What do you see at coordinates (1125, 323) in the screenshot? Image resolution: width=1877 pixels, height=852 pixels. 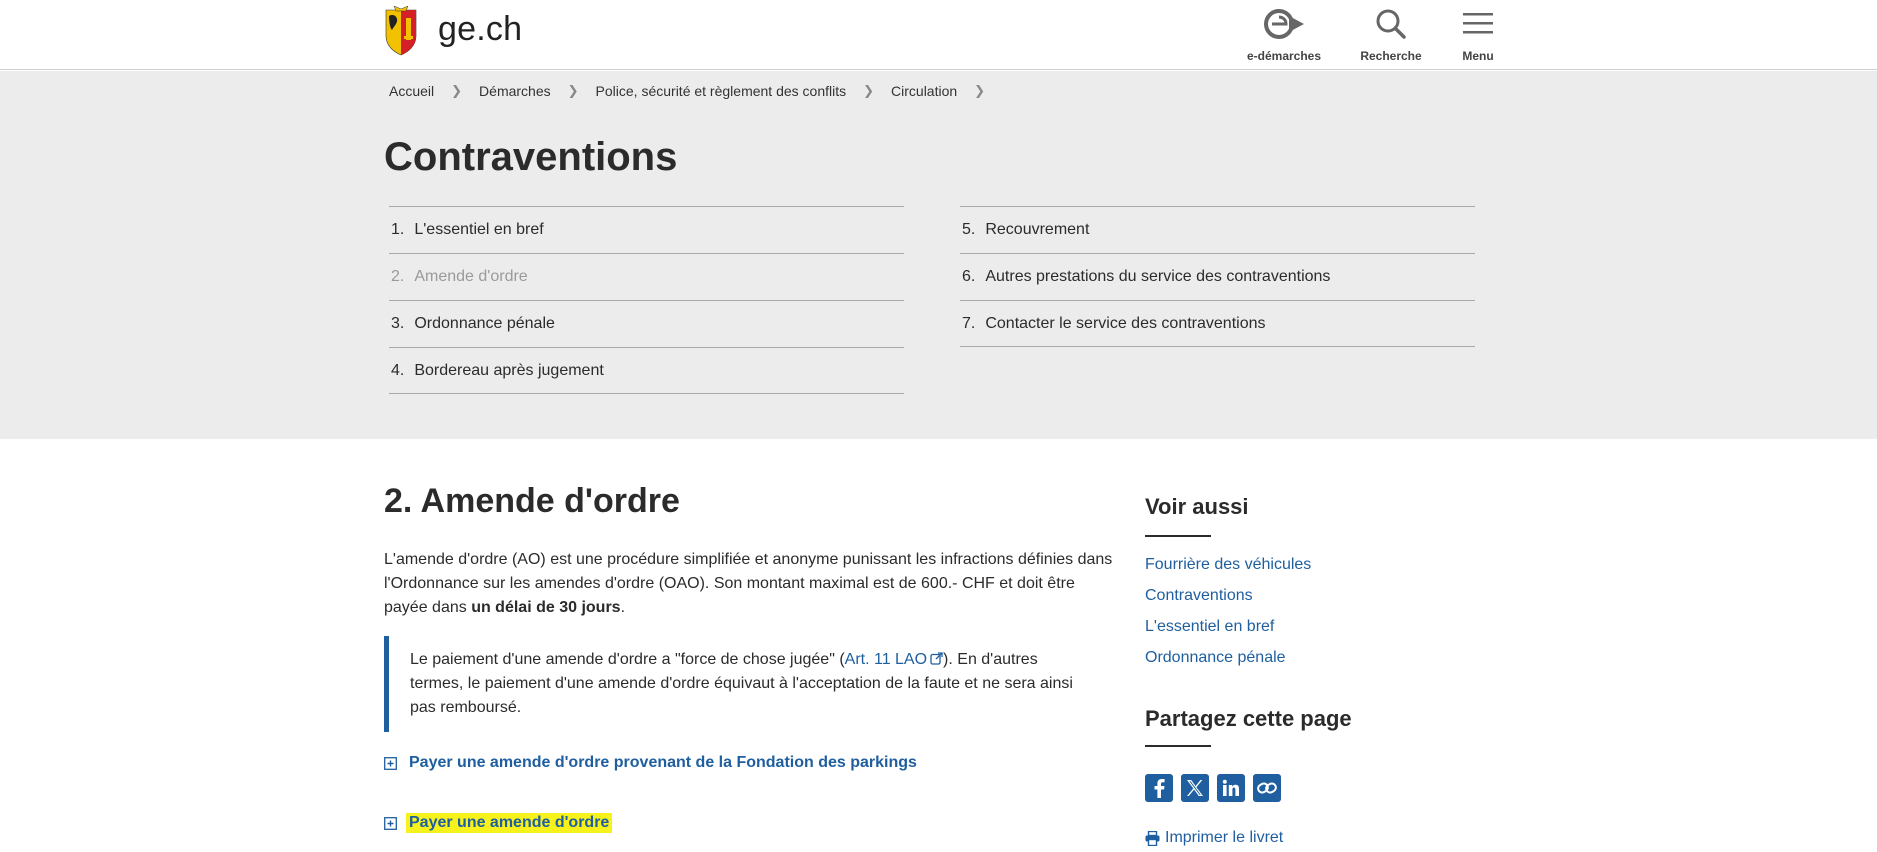 I see `toc-label: Contacter le service des contraventions` at bounding box center [1125, 323].